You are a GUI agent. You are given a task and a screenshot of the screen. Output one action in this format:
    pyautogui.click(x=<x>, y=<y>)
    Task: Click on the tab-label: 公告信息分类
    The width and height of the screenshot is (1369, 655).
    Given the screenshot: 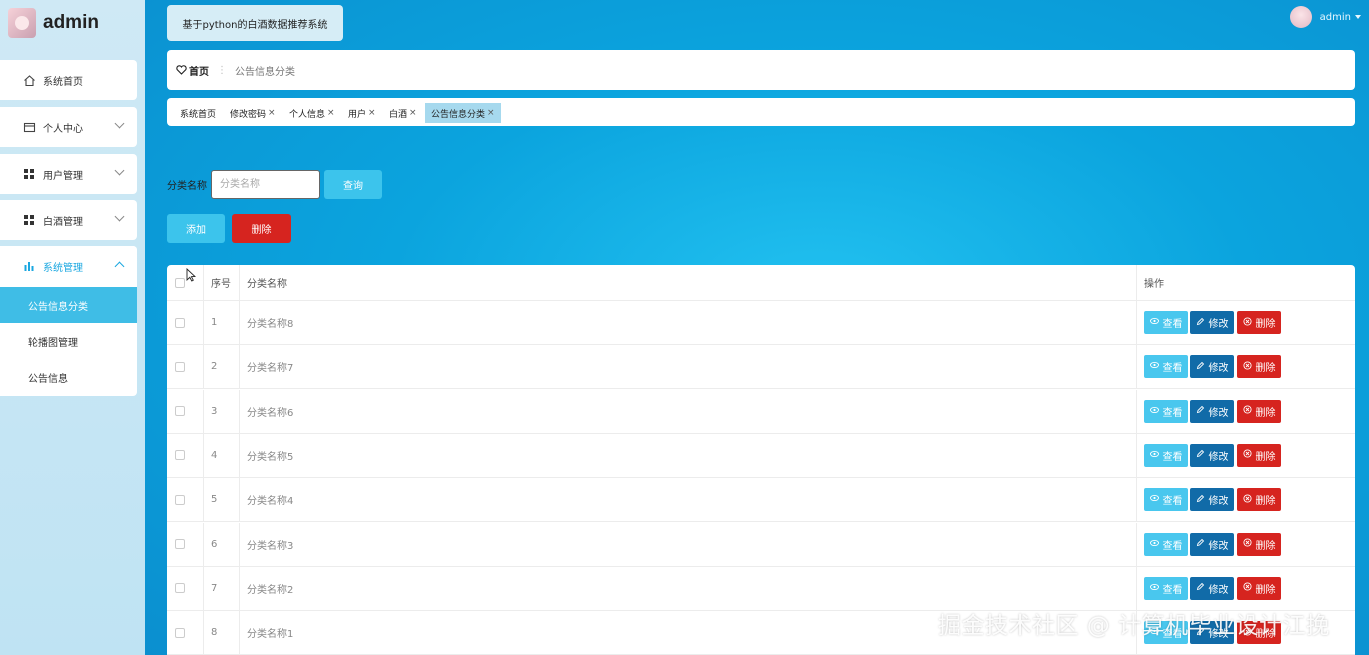 What is the action you would take?
    pyautogui.click(x=458, y=114)
    